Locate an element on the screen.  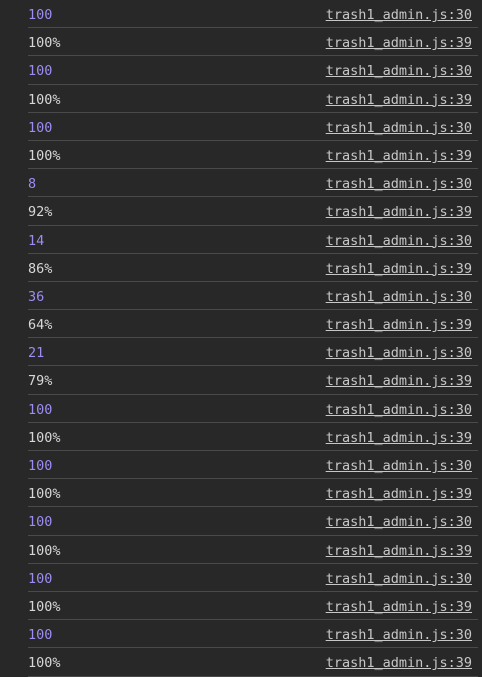
console-number-value: 14 is located at coordinates (36, 240).